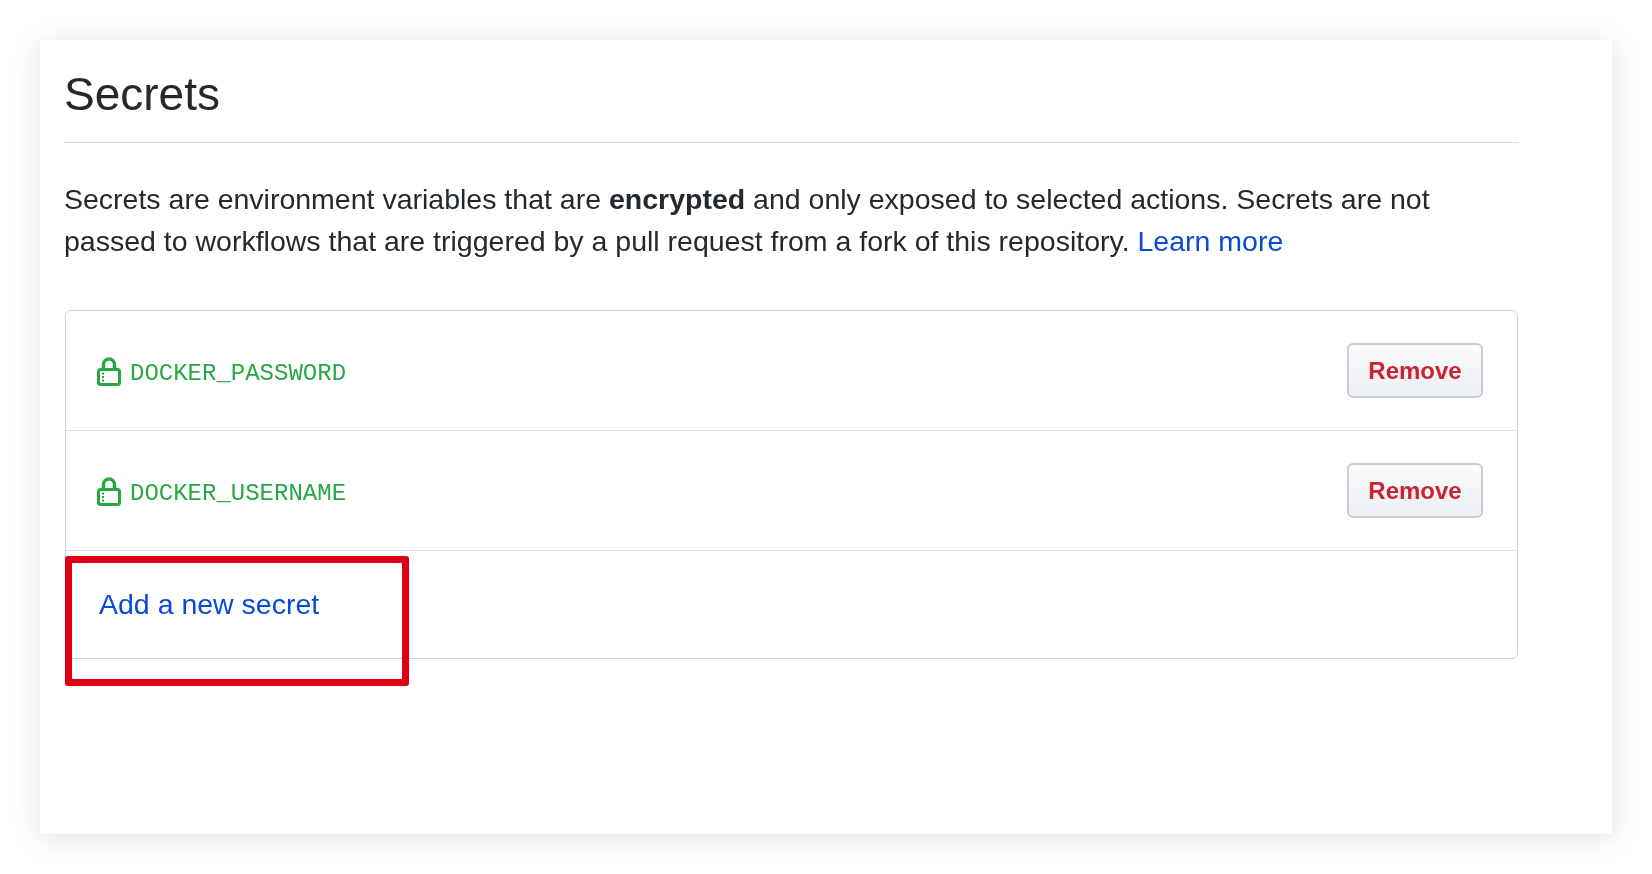  What do you see at coordinates (238, 492) in the screenshot?
I see `secret-name: DOCKER_USERNAME` at bounding box center [238, 492].